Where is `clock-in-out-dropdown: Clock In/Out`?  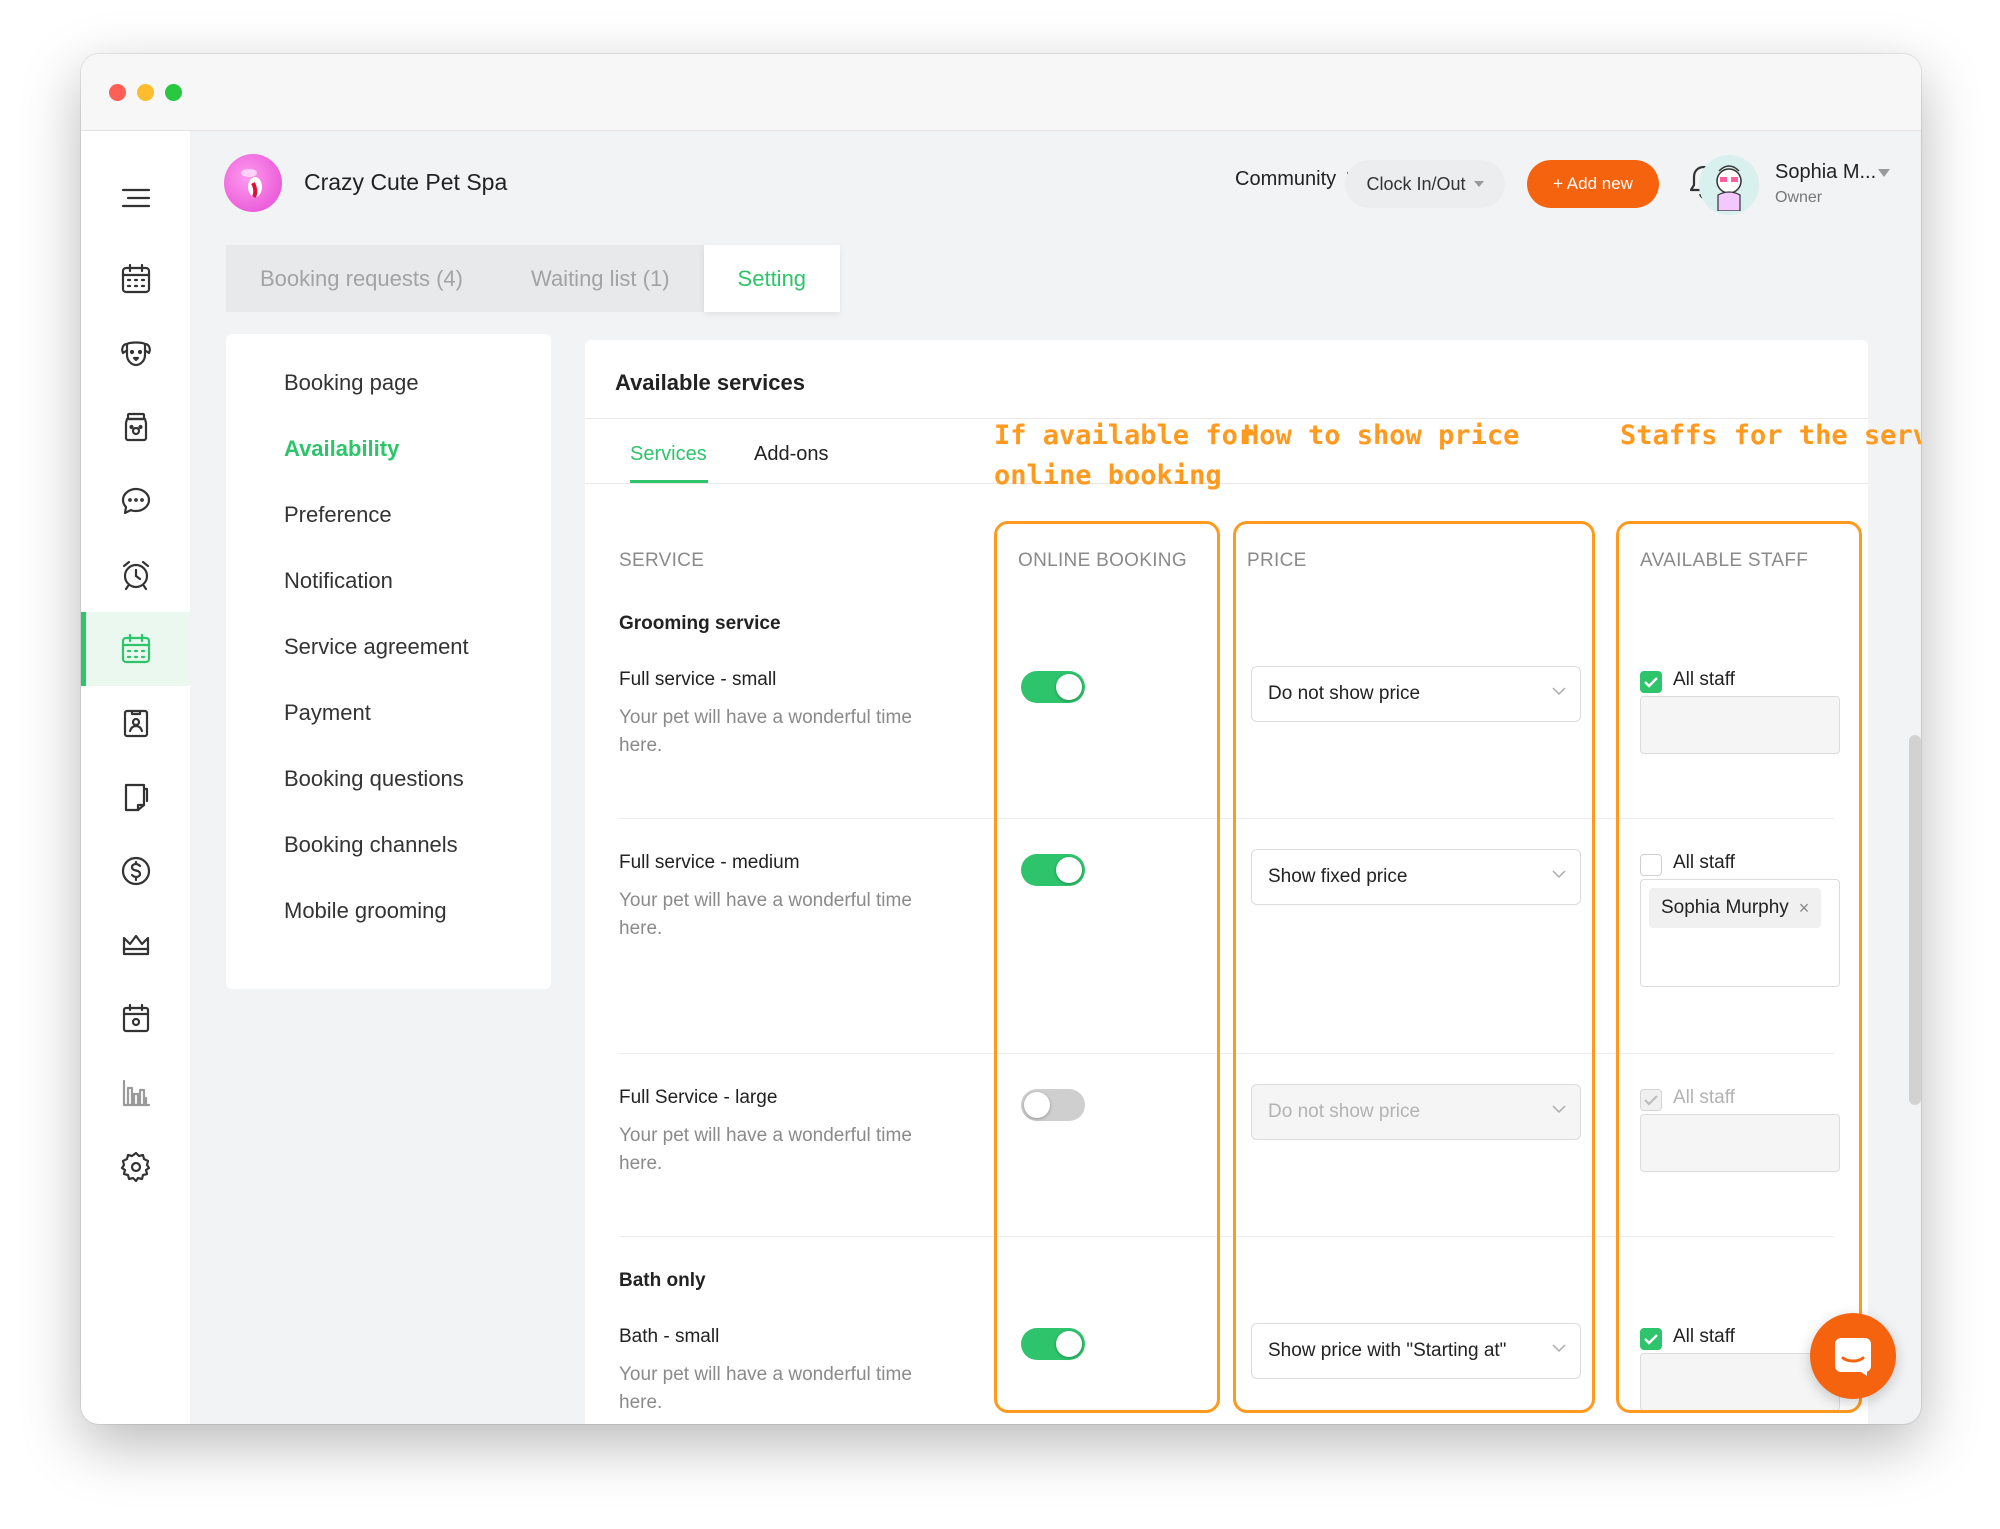 clock-in-out-dropdown: Clock In/Out is located at coordinates (1425, 184).